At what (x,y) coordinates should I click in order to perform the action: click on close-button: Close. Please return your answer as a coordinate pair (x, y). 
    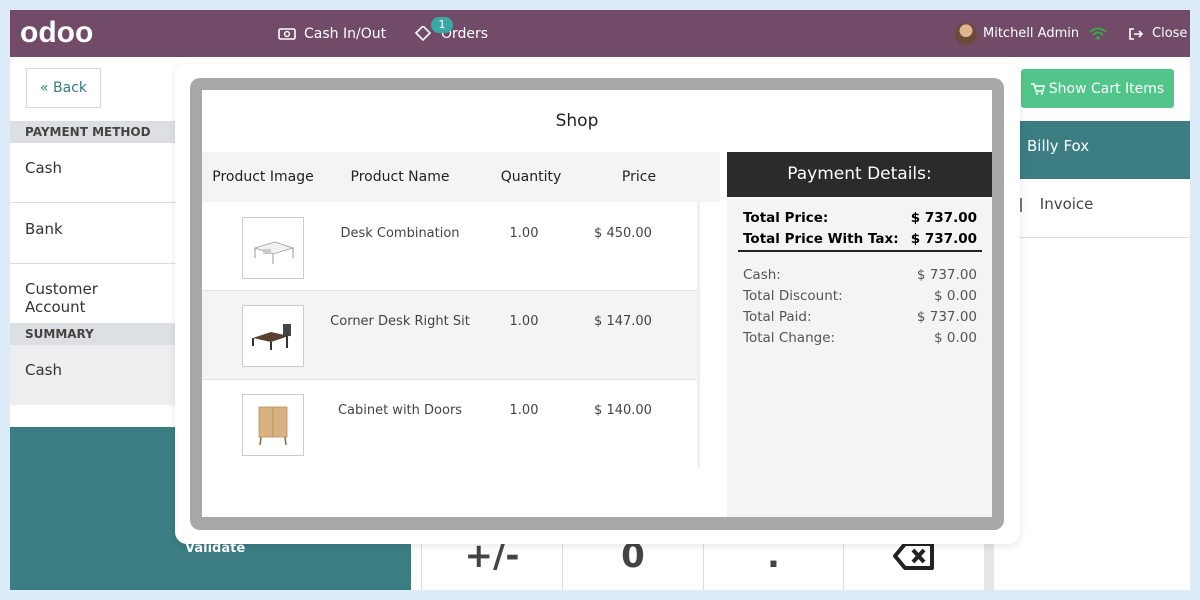
    Looking at the image, I should click on (1157, 33).